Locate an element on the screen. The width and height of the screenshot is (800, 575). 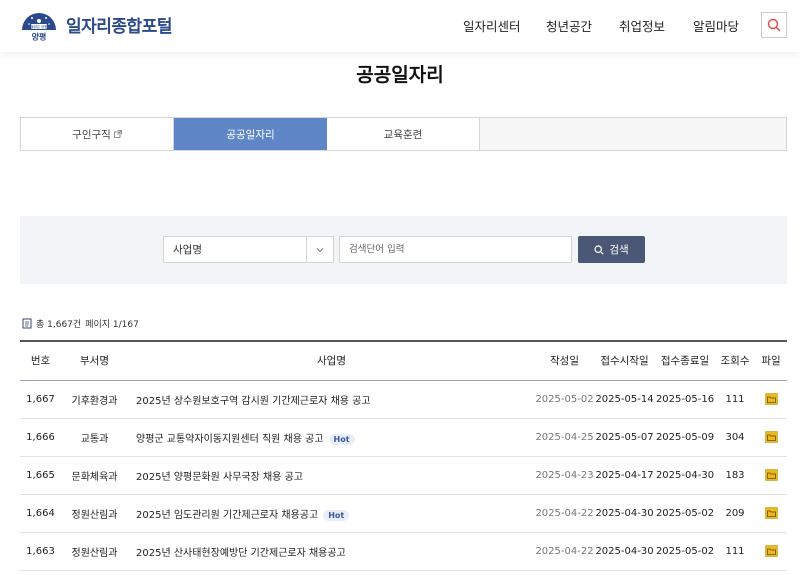
col-end-date: 접수종료일 is located at coordinates (685, 360).